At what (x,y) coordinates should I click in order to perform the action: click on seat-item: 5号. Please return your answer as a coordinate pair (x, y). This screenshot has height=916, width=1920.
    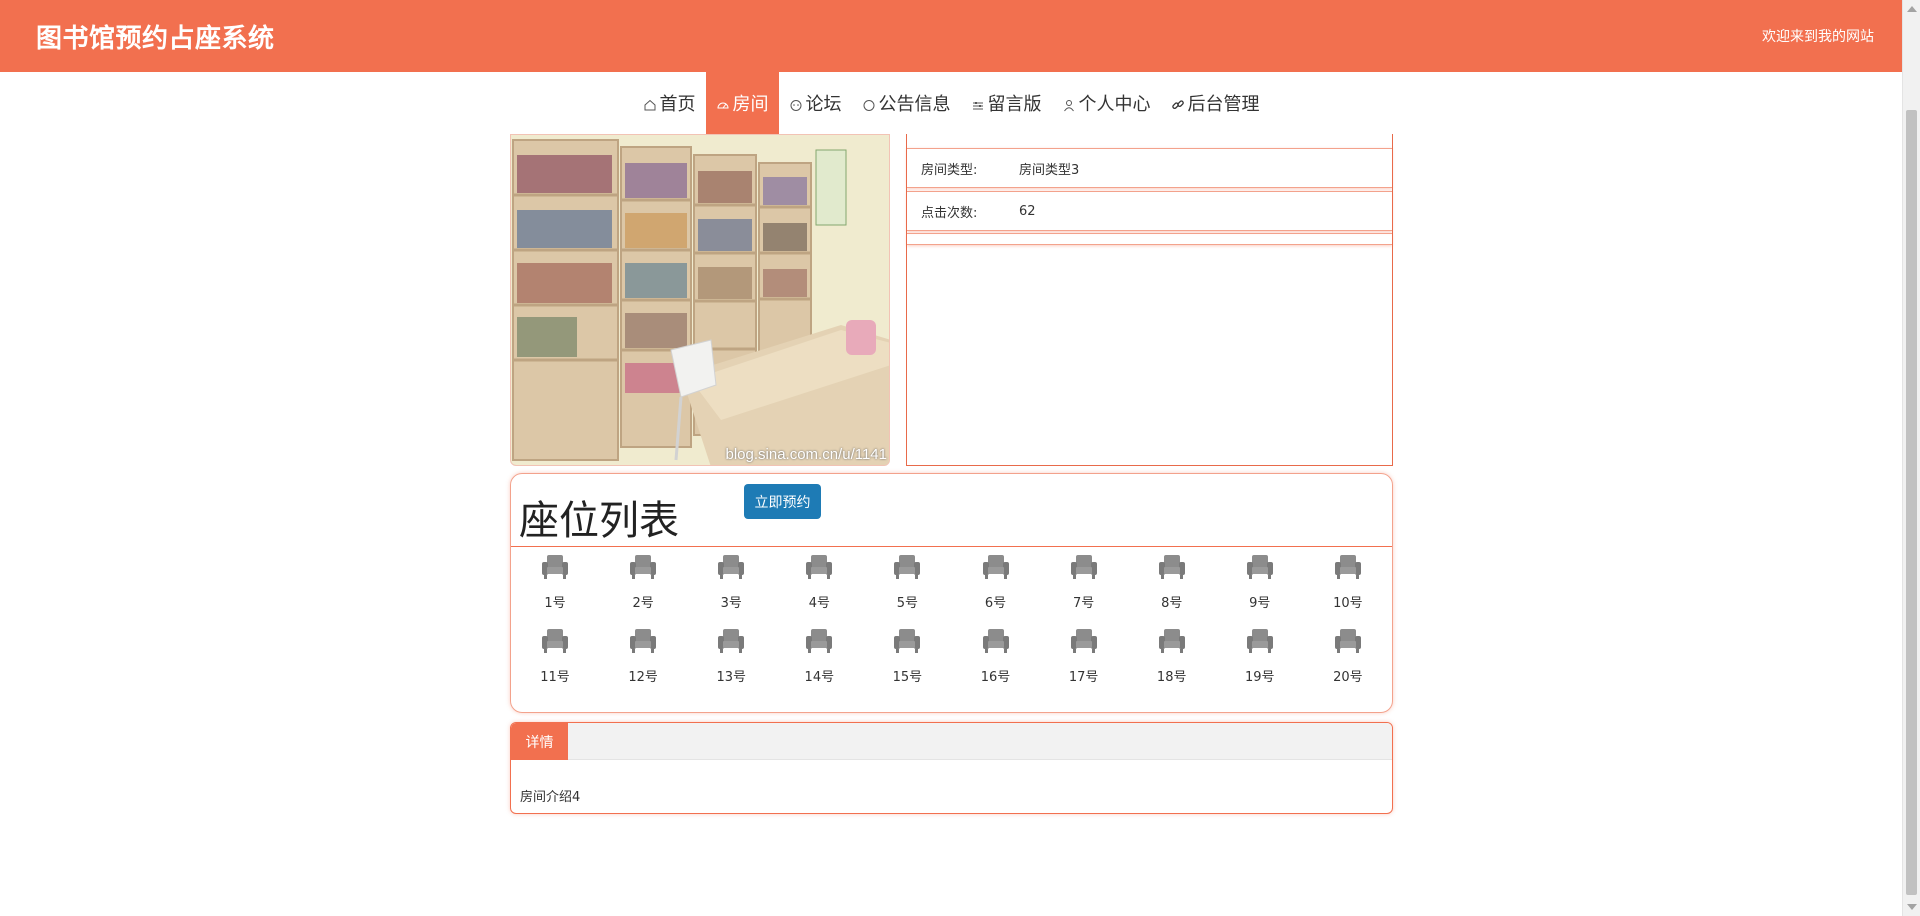
    Looking at the image, I should click on (907, 585).